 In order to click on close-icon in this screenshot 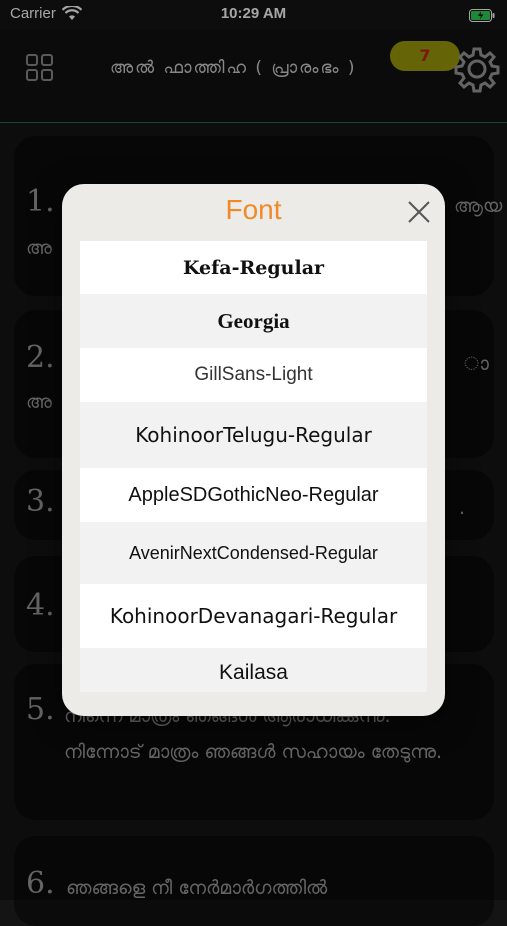, I will do `click(419, 214)`.